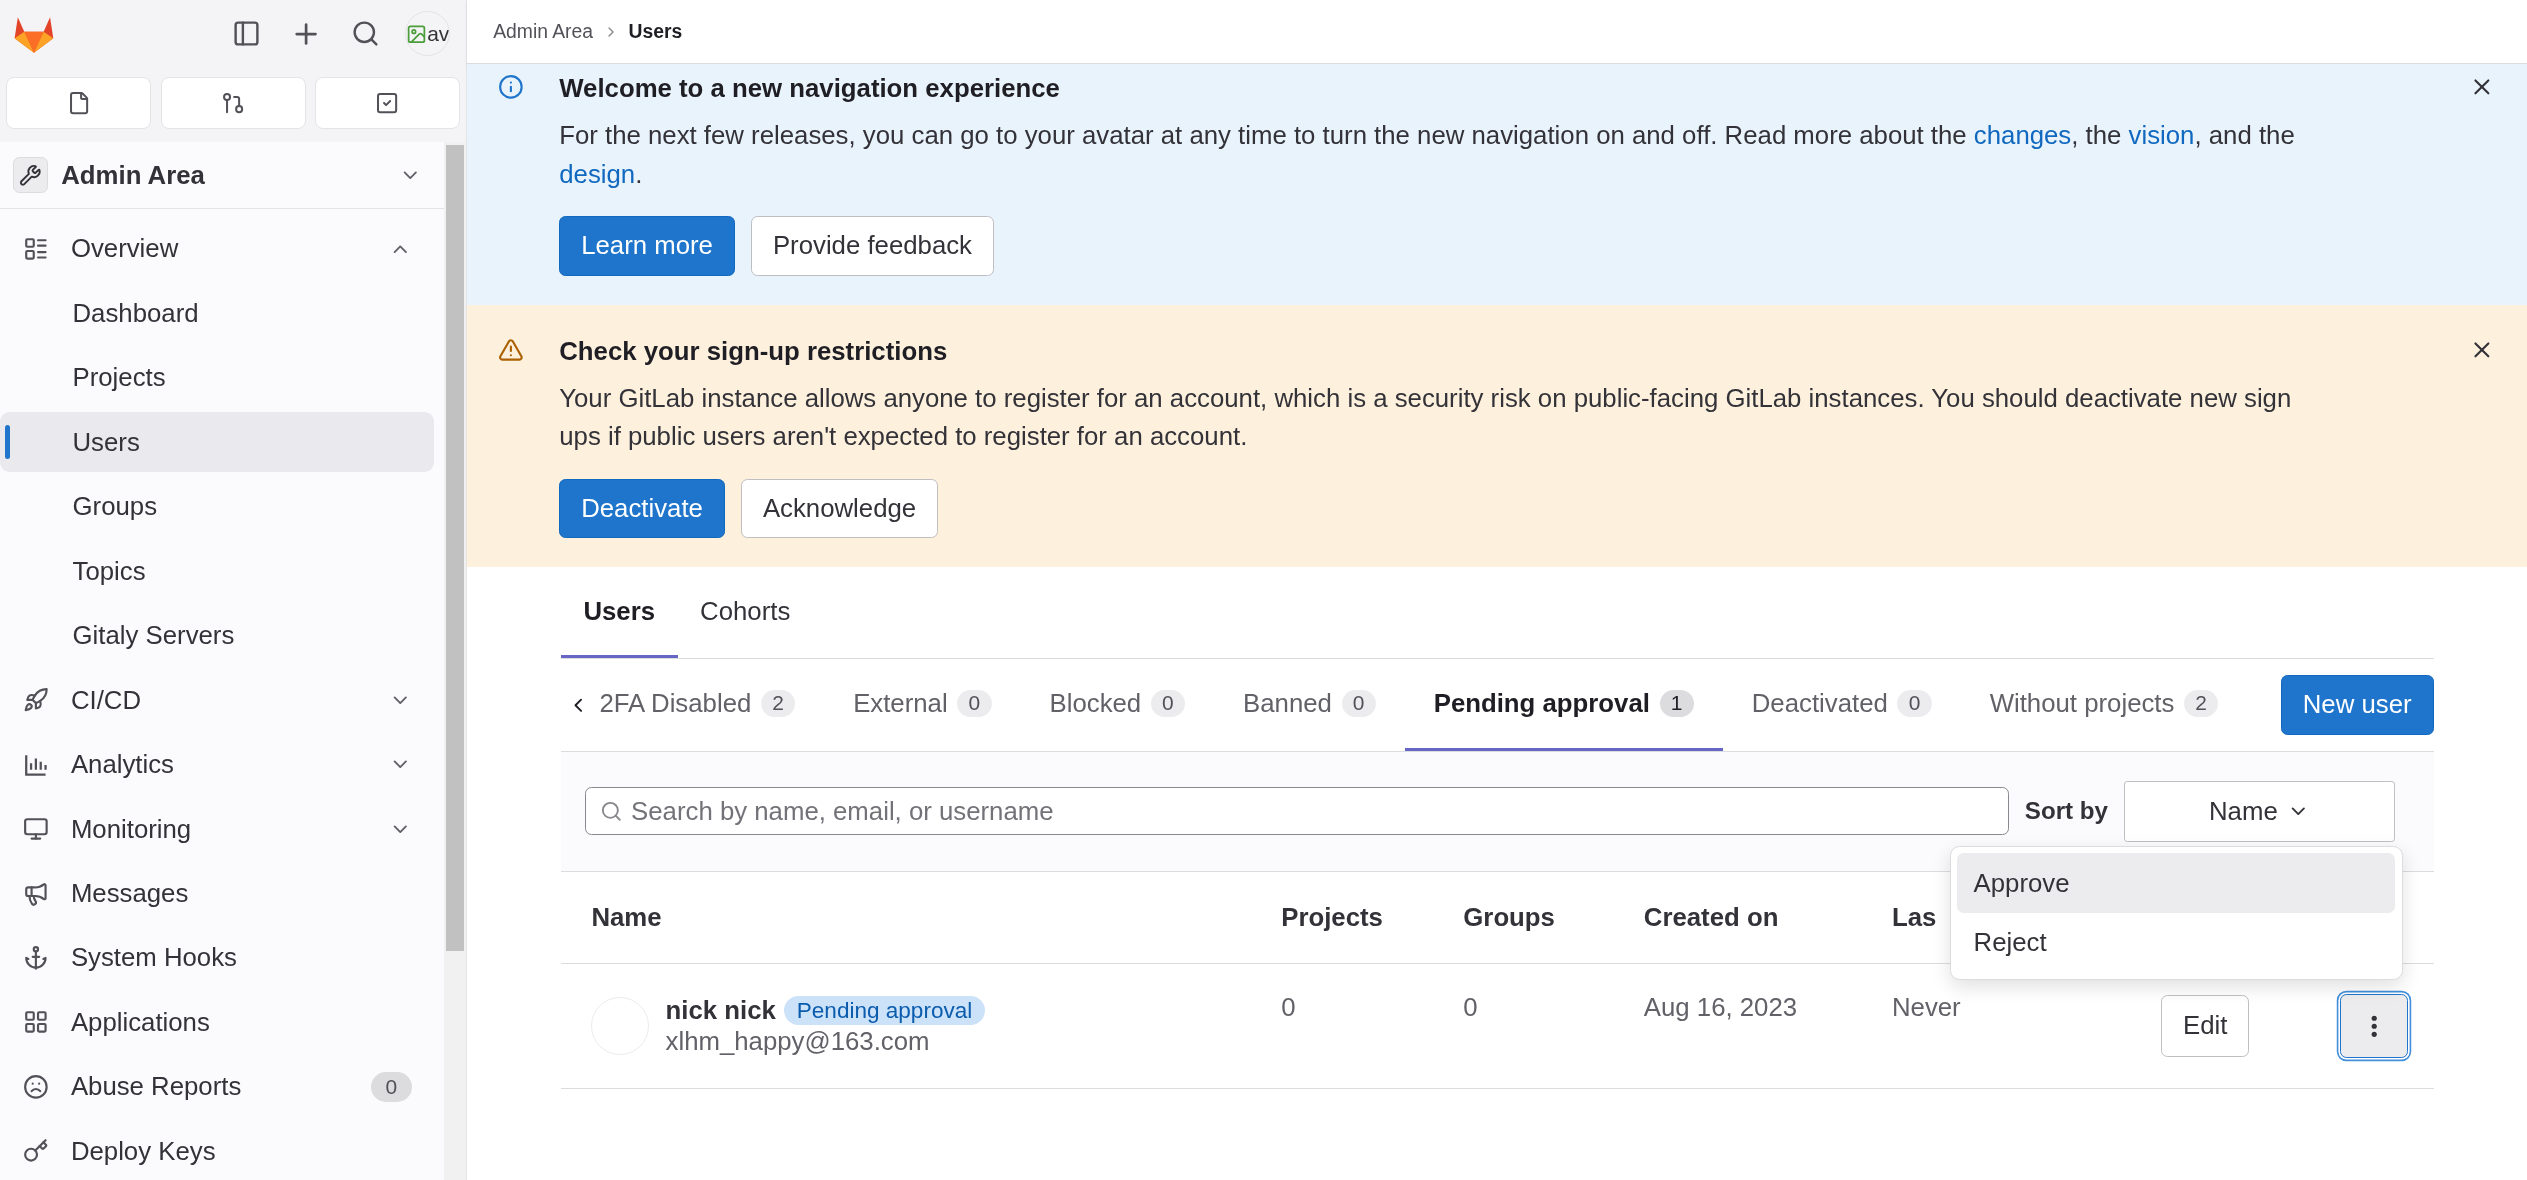 This screenshot has width=2527, height=1180. Describe the element at coordinates (647, 245) in the screenshot. I see `banner-button: Learn more` at that location.